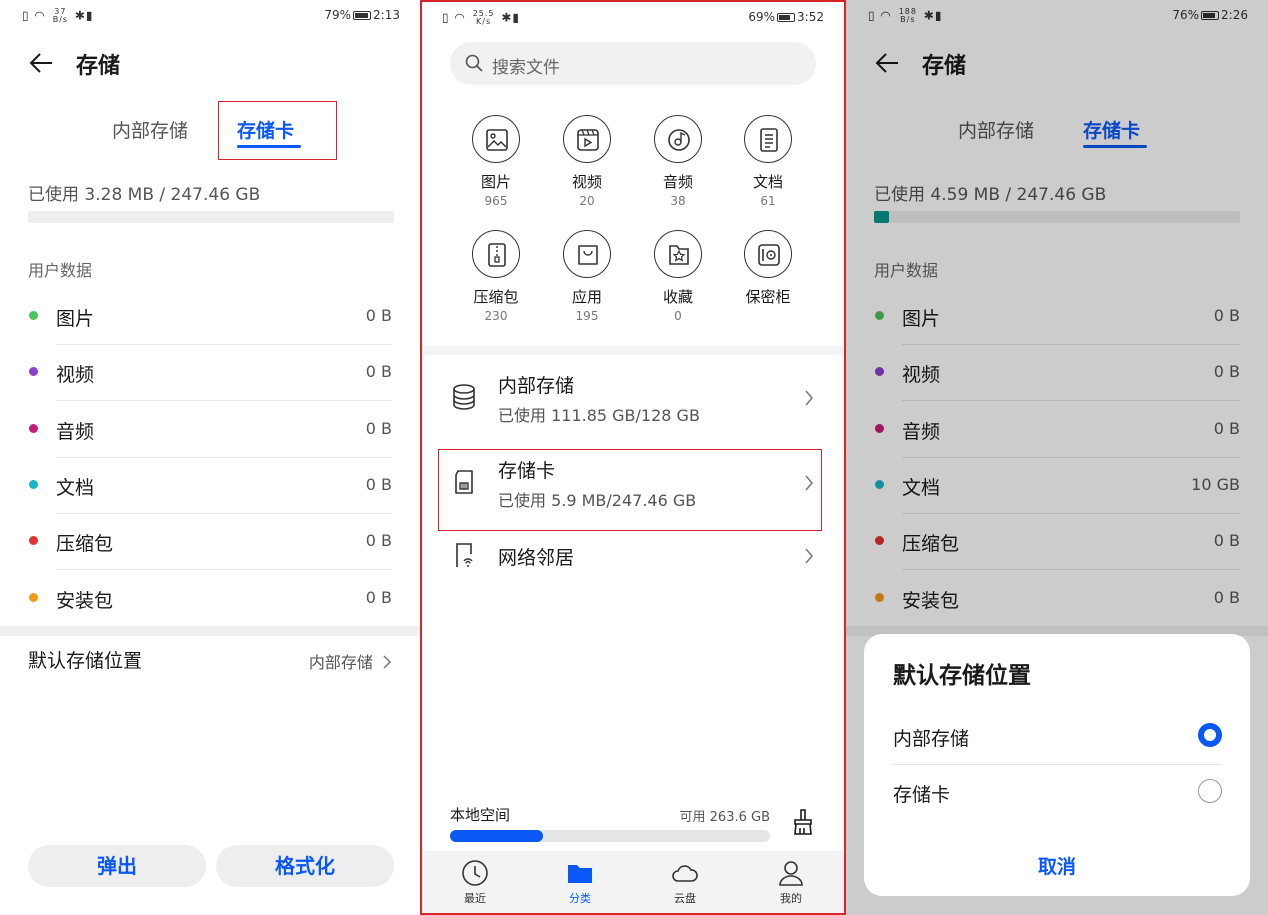  I want to click on default-storage-dialog: 默认存储位置 内部存储 存储卡 取消, so click(1057, 765).